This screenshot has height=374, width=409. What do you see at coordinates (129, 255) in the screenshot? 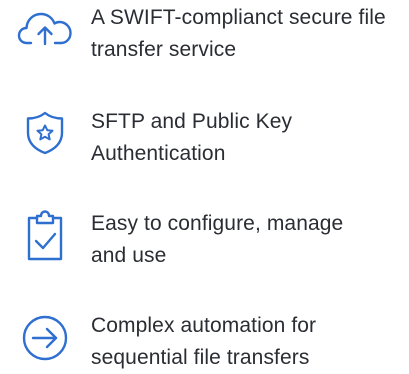
I see `feature-line-2: and use` at bounding box center [129, 255].